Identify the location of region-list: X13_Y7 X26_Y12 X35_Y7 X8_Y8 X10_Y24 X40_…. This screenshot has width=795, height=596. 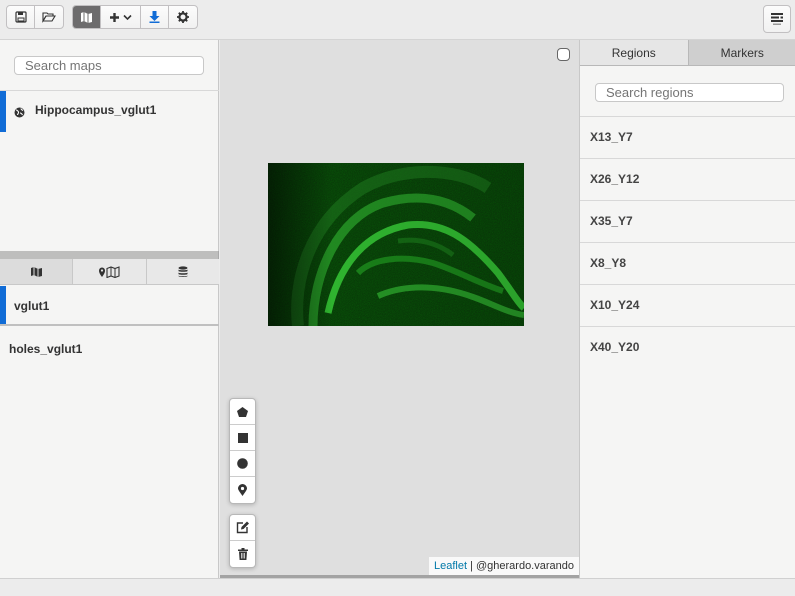
(687, 242).